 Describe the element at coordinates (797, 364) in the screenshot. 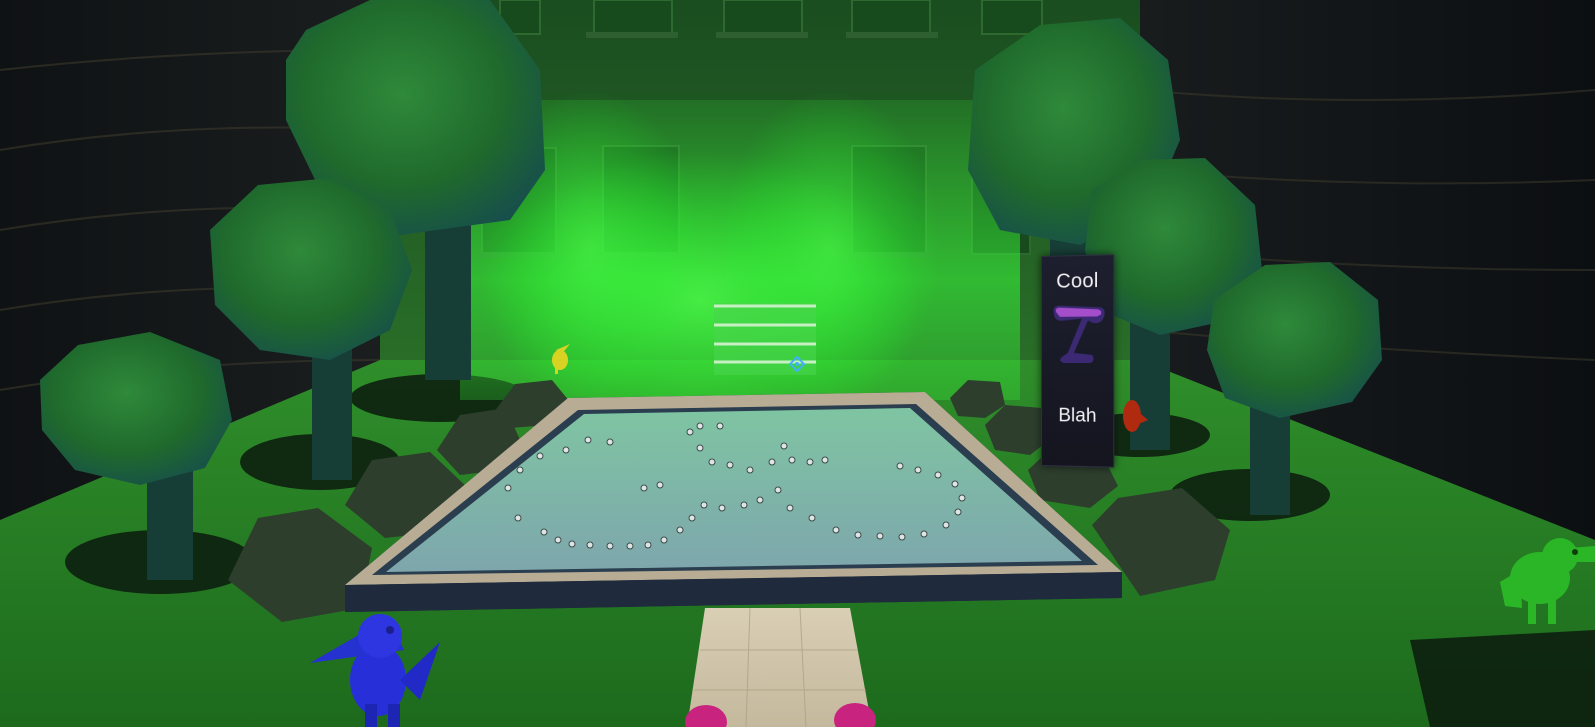

I see `crosshair-reticle-icon` at that location.